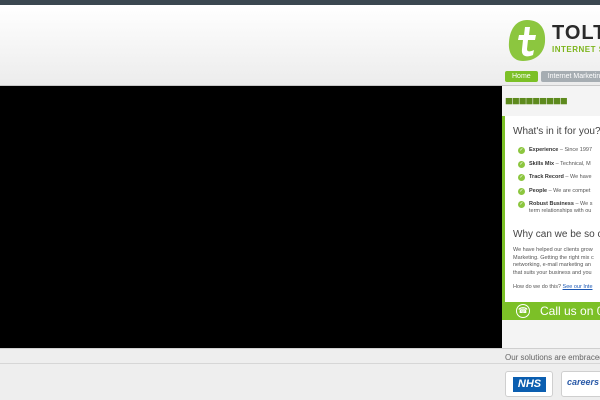  Describe the element at coordinates (300, 374) in the screenshot. I see `footer: Our solutions are embraced NHS careers` at that location.